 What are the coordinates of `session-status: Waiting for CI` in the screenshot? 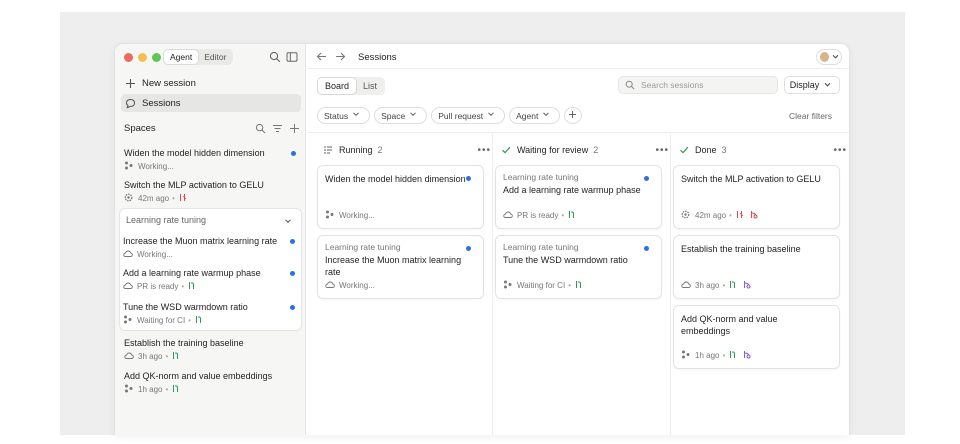 It's located at (161, 320).